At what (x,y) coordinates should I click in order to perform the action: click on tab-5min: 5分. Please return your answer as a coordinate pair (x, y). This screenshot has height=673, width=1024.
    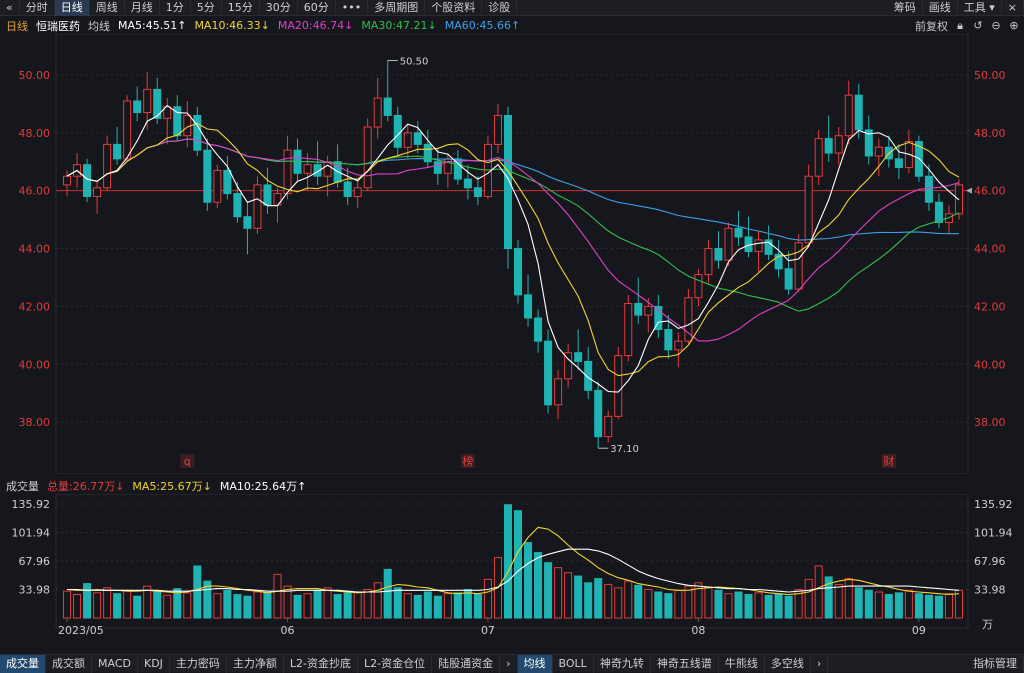
    Looking at the image, I should click on (206, 8).